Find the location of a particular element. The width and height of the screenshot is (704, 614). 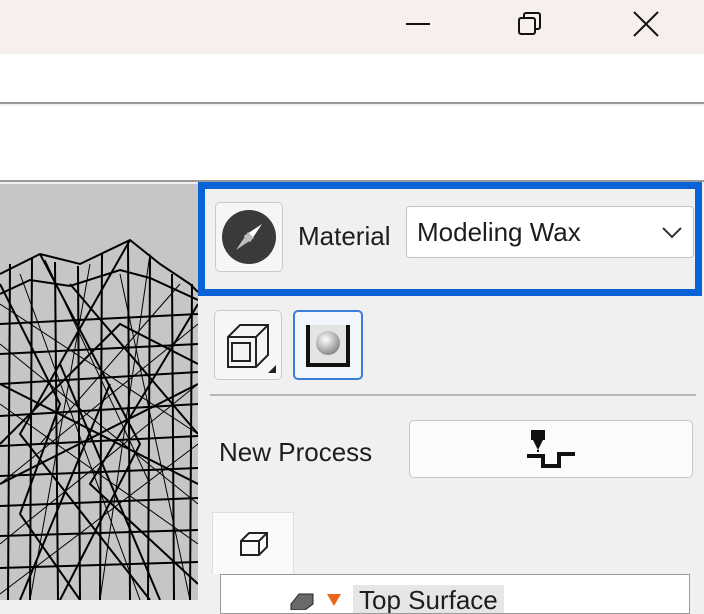

material-preview-icon is located at coordinates (328, 346).